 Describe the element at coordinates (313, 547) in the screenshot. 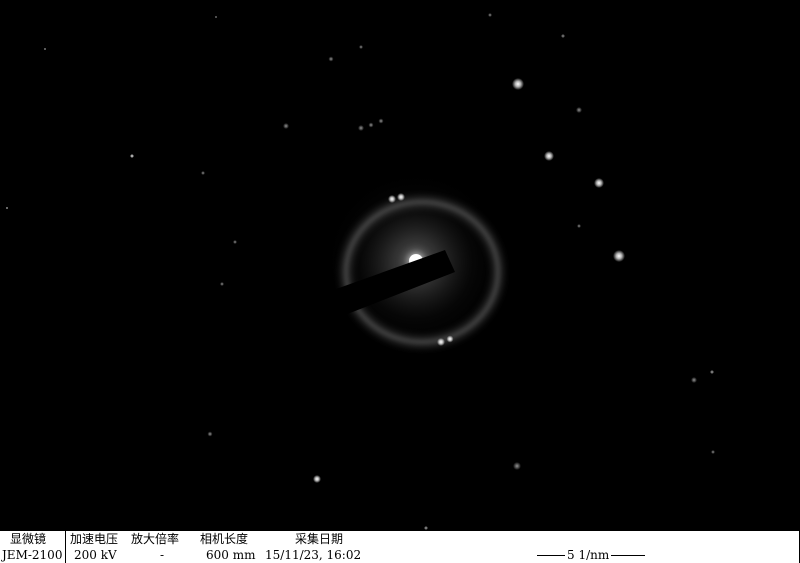

I see `date-group: 采集日期 15/11/23, 16:02` at that location.